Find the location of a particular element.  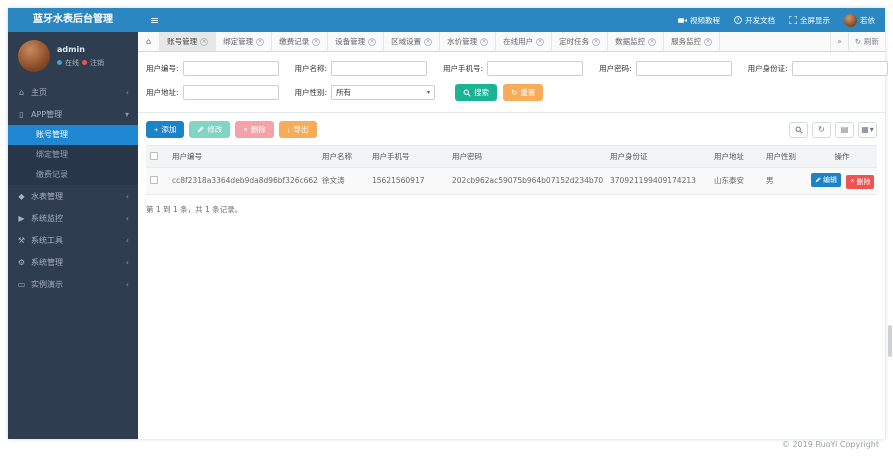

hamburger-icon: ≡ is located at coordinates (154, 20).